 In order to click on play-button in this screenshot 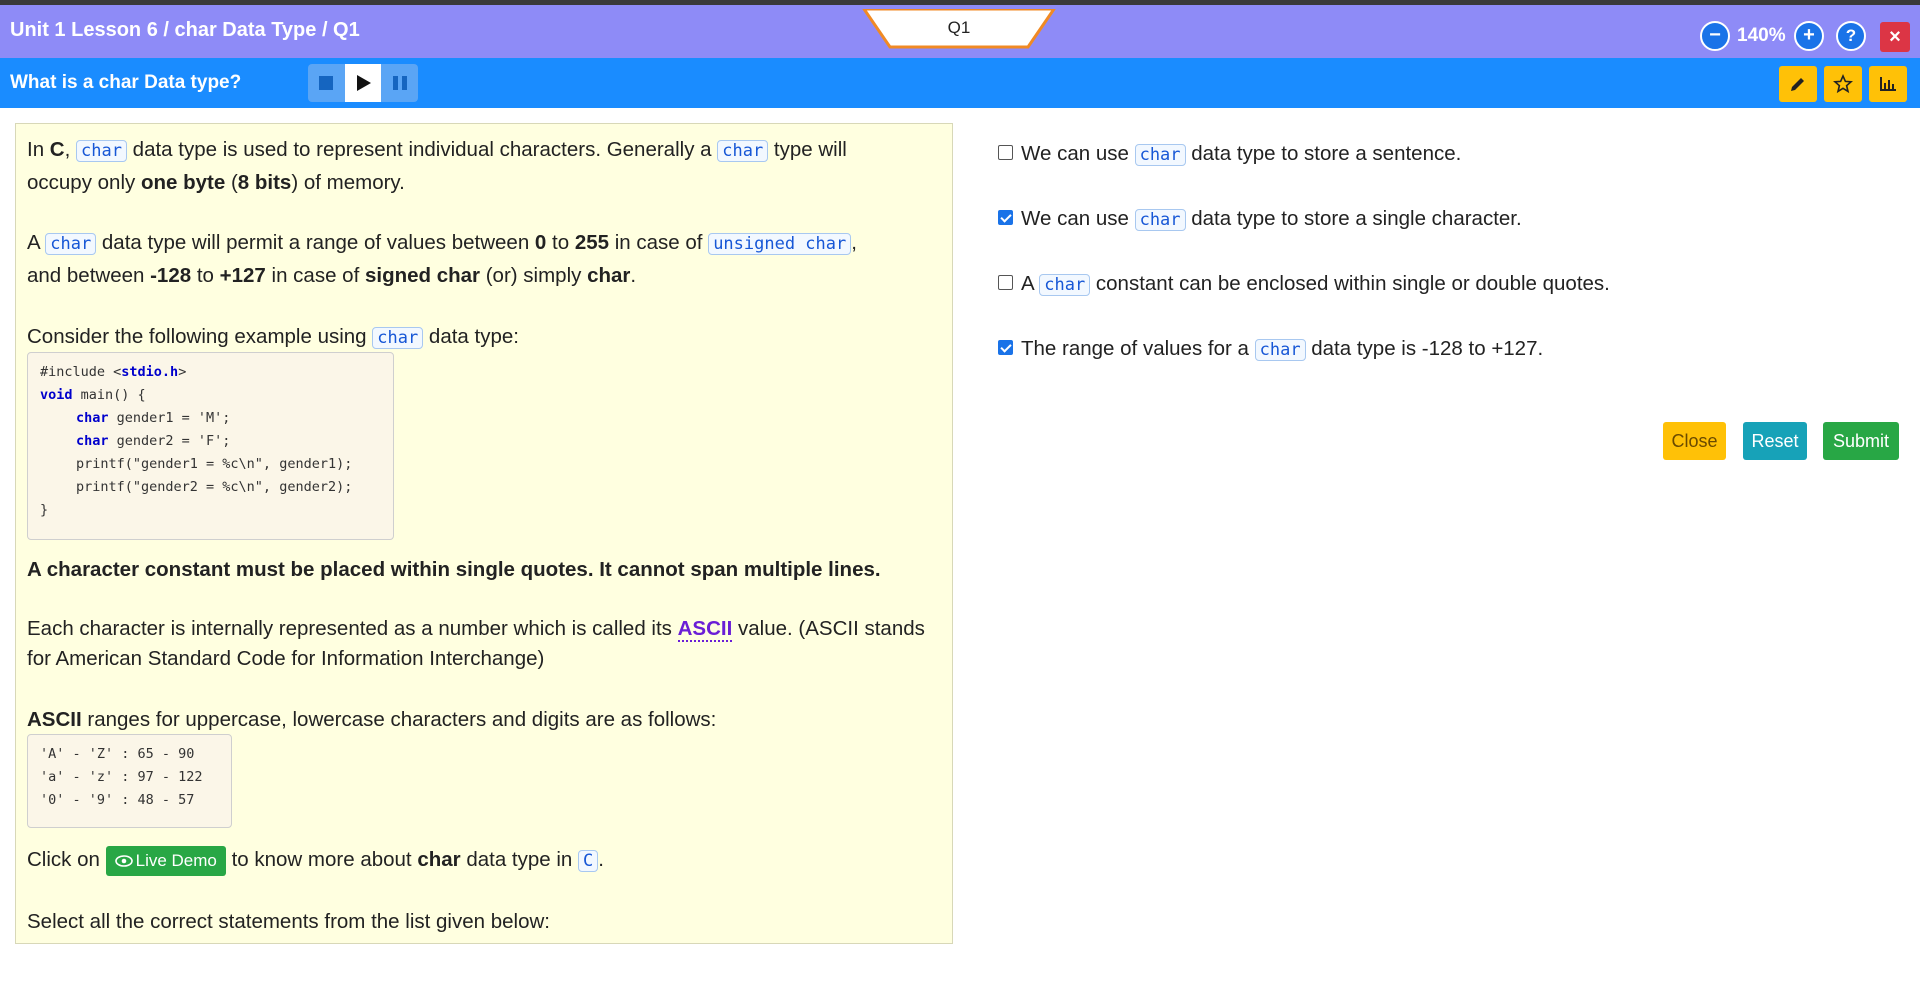, I will do `click(363, 83)`.